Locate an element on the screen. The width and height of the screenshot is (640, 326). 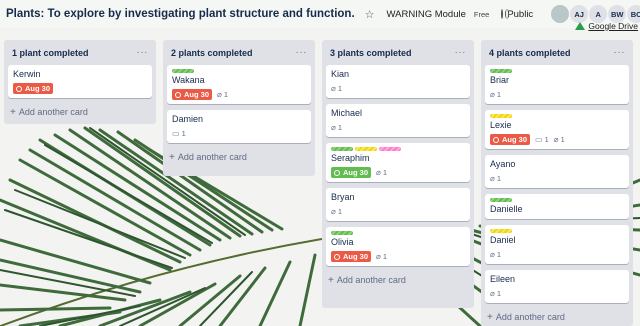
card-badges: Aug 30 ▭ 1 ⌀ 1 is located at coordinates (557, 139).